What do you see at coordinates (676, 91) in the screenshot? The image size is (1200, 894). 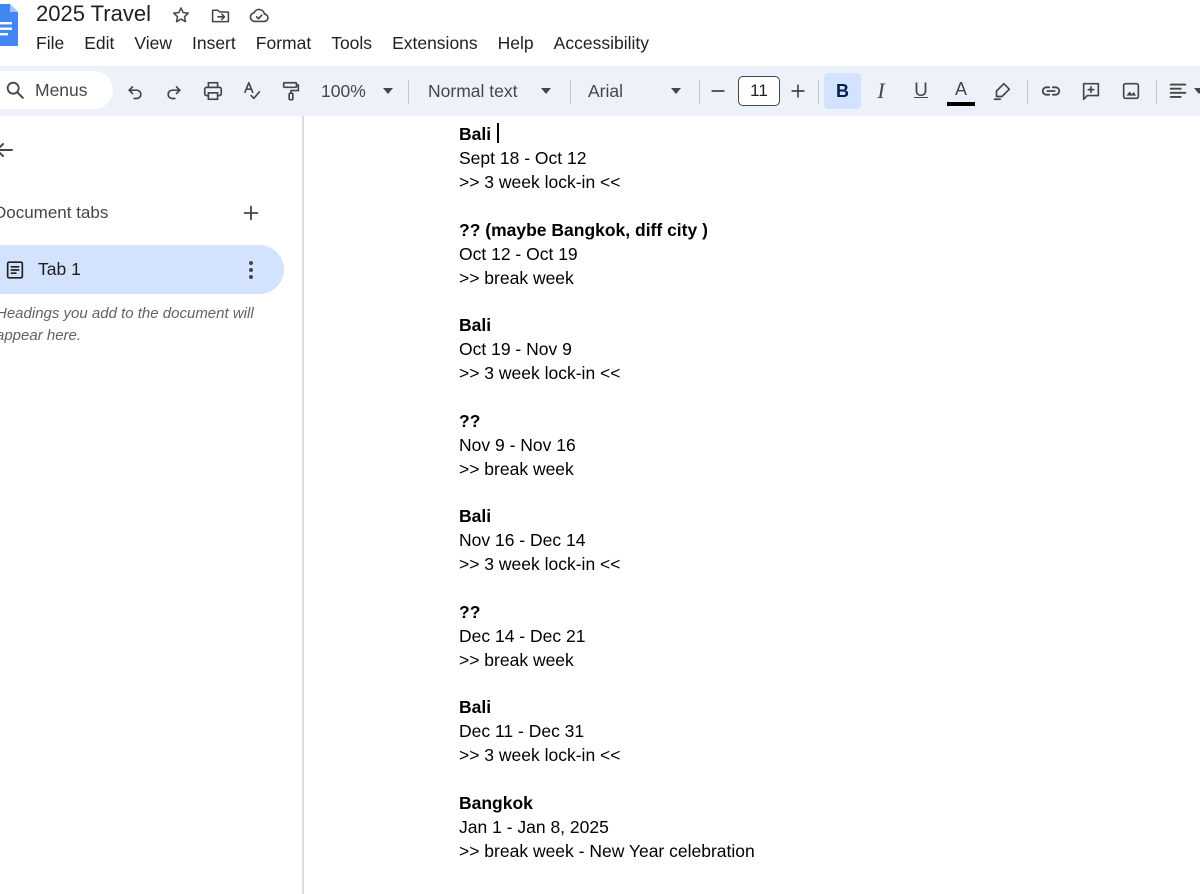 I see `font-caret-icon` at bounding box center [676, 91].